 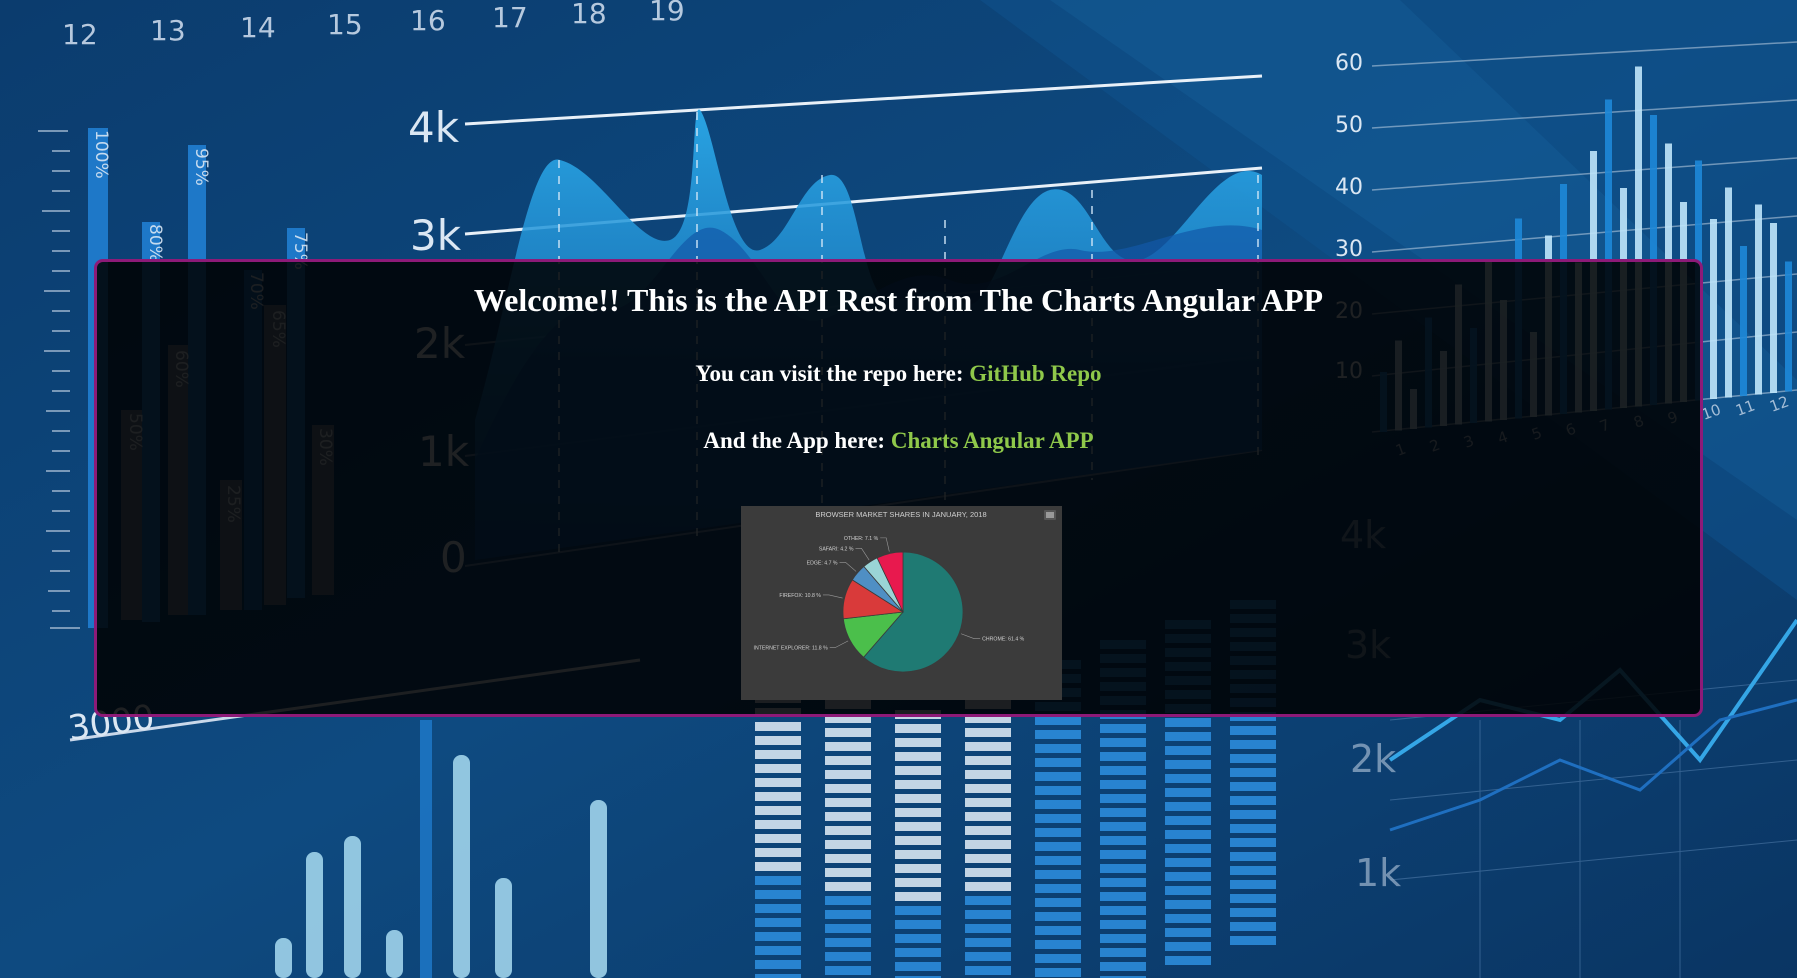 I want to click on app-line: And the App here: Charts Angular APP, so click(x=898, y=441).